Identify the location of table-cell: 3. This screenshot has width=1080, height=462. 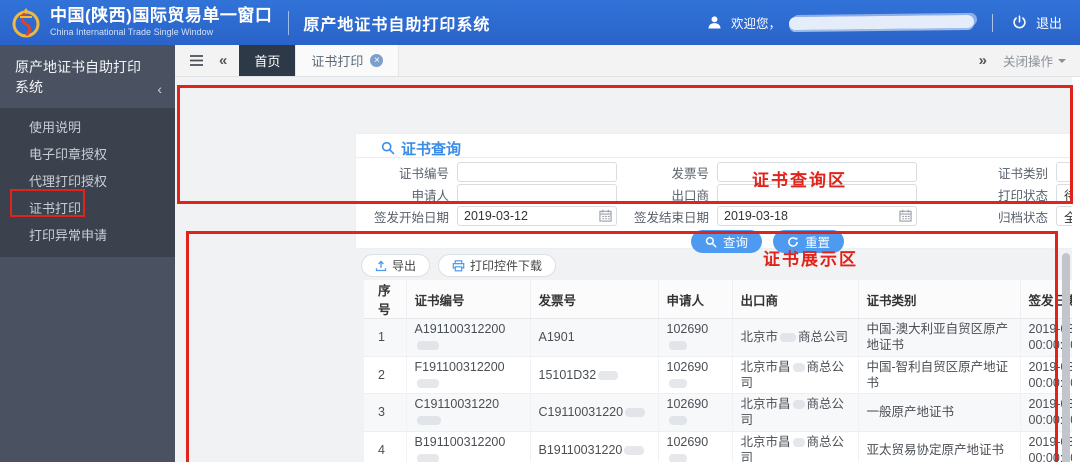
(385, 412).